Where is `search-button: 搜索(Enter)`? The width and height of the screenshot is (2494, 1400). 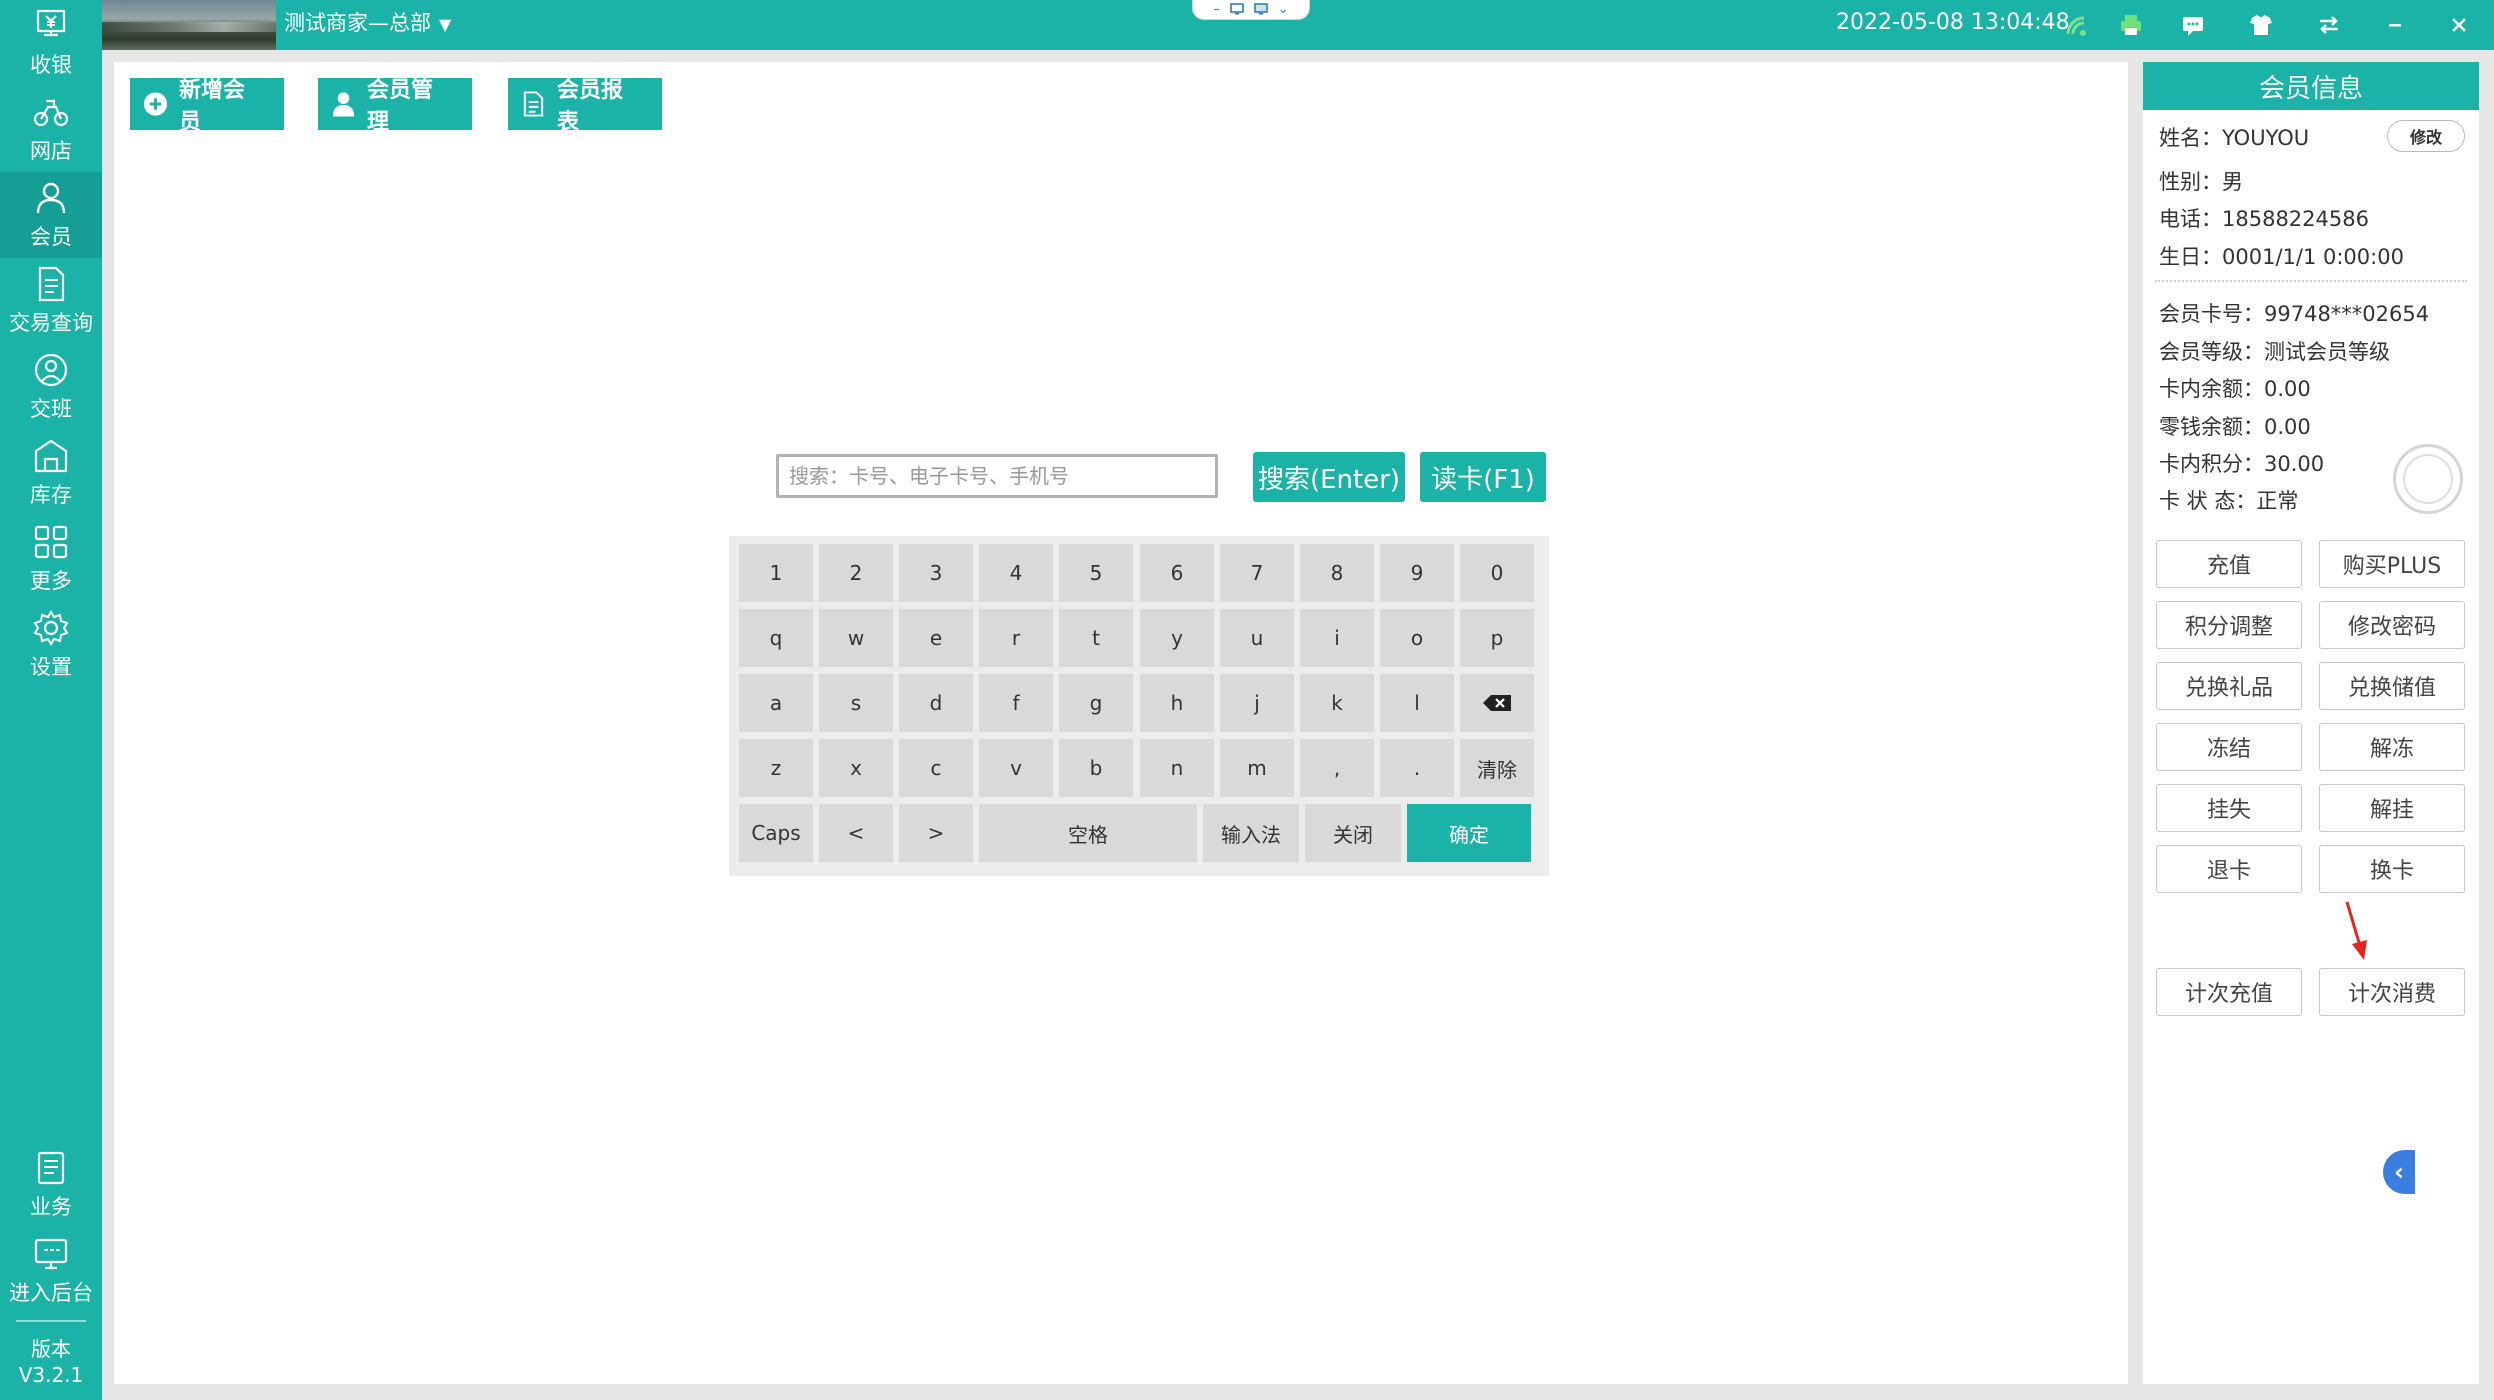 search-button: 搜索(Enter) is located at coordinates (1329, 477).